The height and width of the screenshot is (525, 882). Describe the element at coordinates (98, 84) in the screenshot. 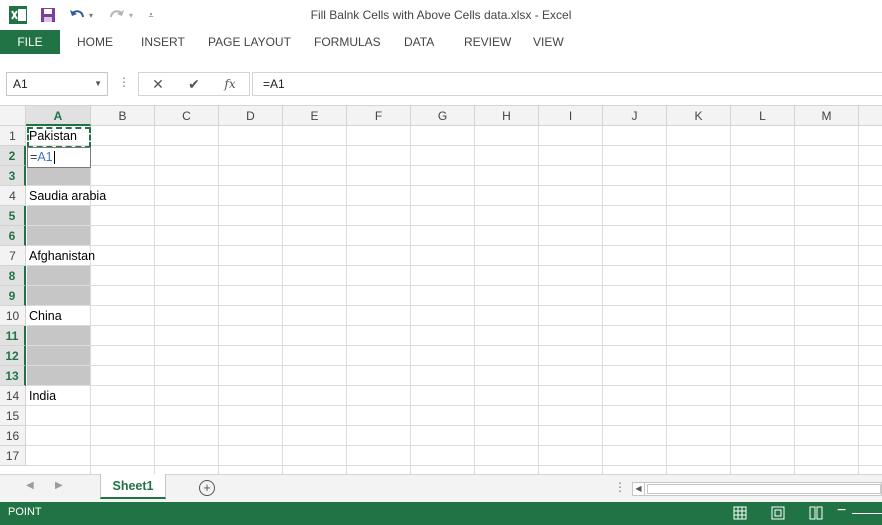

I see `chevron-down-icon: ▼` at that location.